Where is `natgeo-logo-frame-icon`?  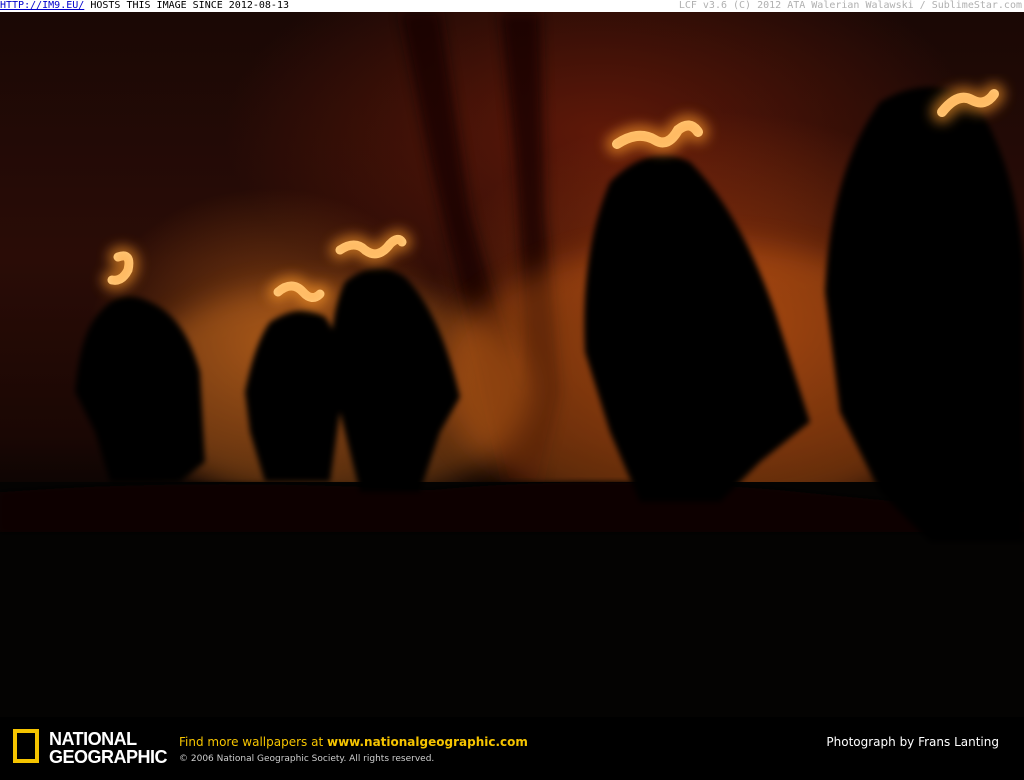 natgeo-logo-frame-icon is located at coordinates (26, 746).